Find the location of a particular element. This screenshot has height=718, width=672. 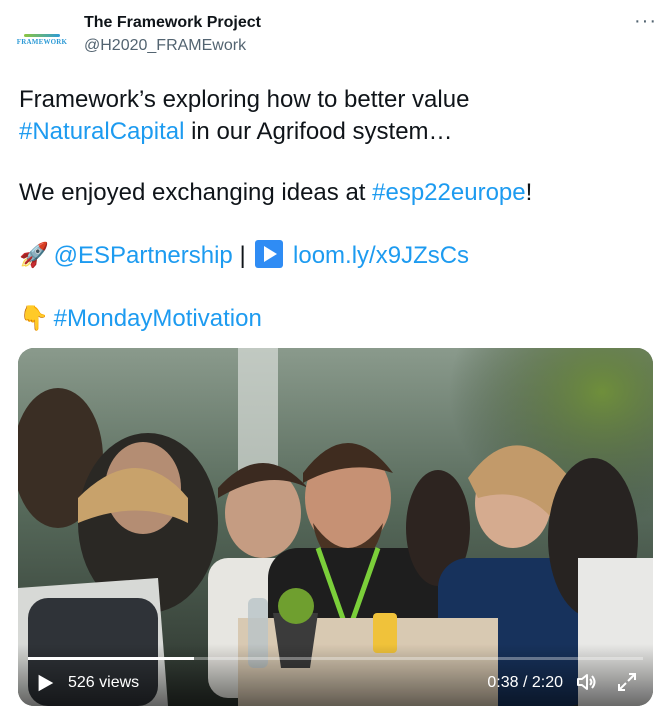

rocket-icon: 🚀 is located at coordinates (34, 255).